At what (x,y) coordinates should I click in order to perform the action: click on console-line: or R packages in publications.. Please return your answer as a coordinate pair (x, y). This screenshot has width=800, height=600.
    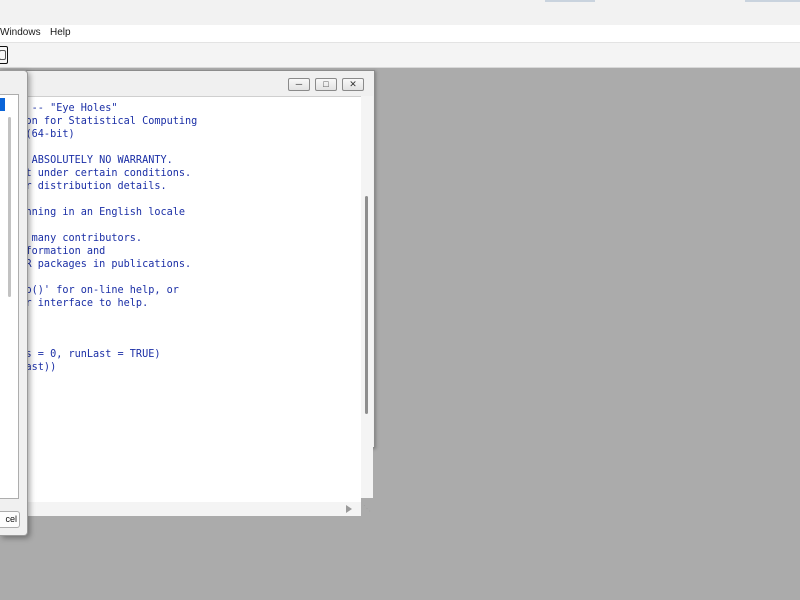
    Looking at the image, I should click on (96, 264).